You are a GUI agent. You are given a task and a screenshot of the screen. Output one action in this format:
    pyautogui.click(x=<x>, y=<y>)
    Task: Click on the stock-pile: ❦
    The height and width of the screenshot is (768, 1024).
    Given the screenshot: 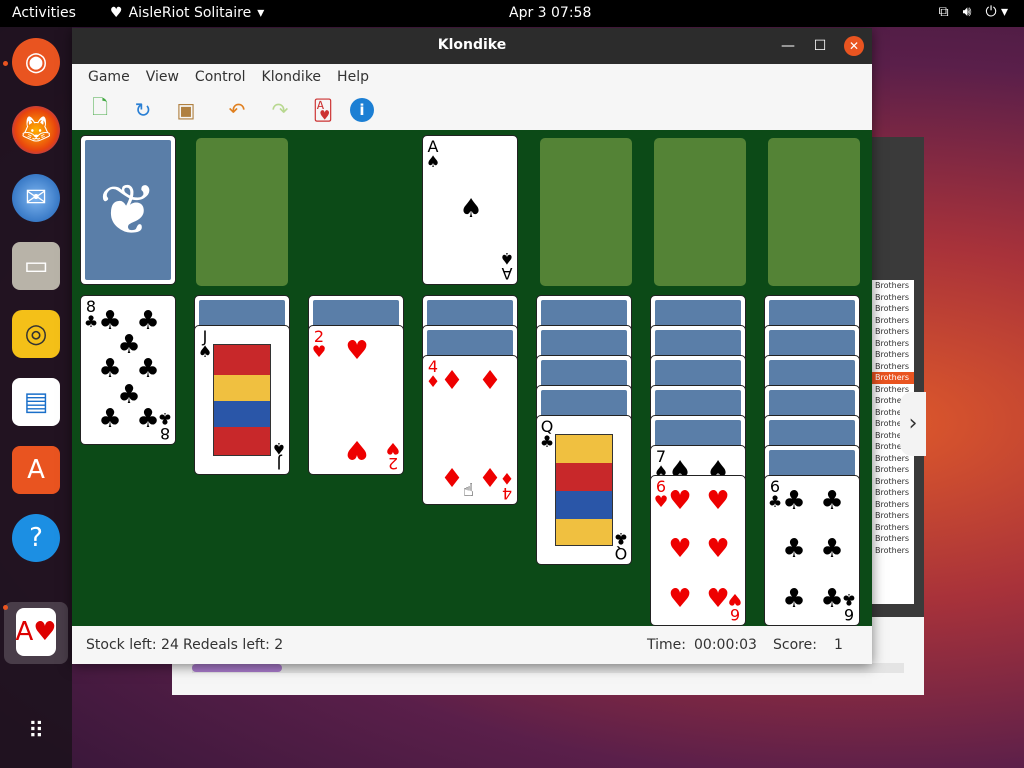 What is the action you would take?
    pyautogui.click(x=128, y=210)
    